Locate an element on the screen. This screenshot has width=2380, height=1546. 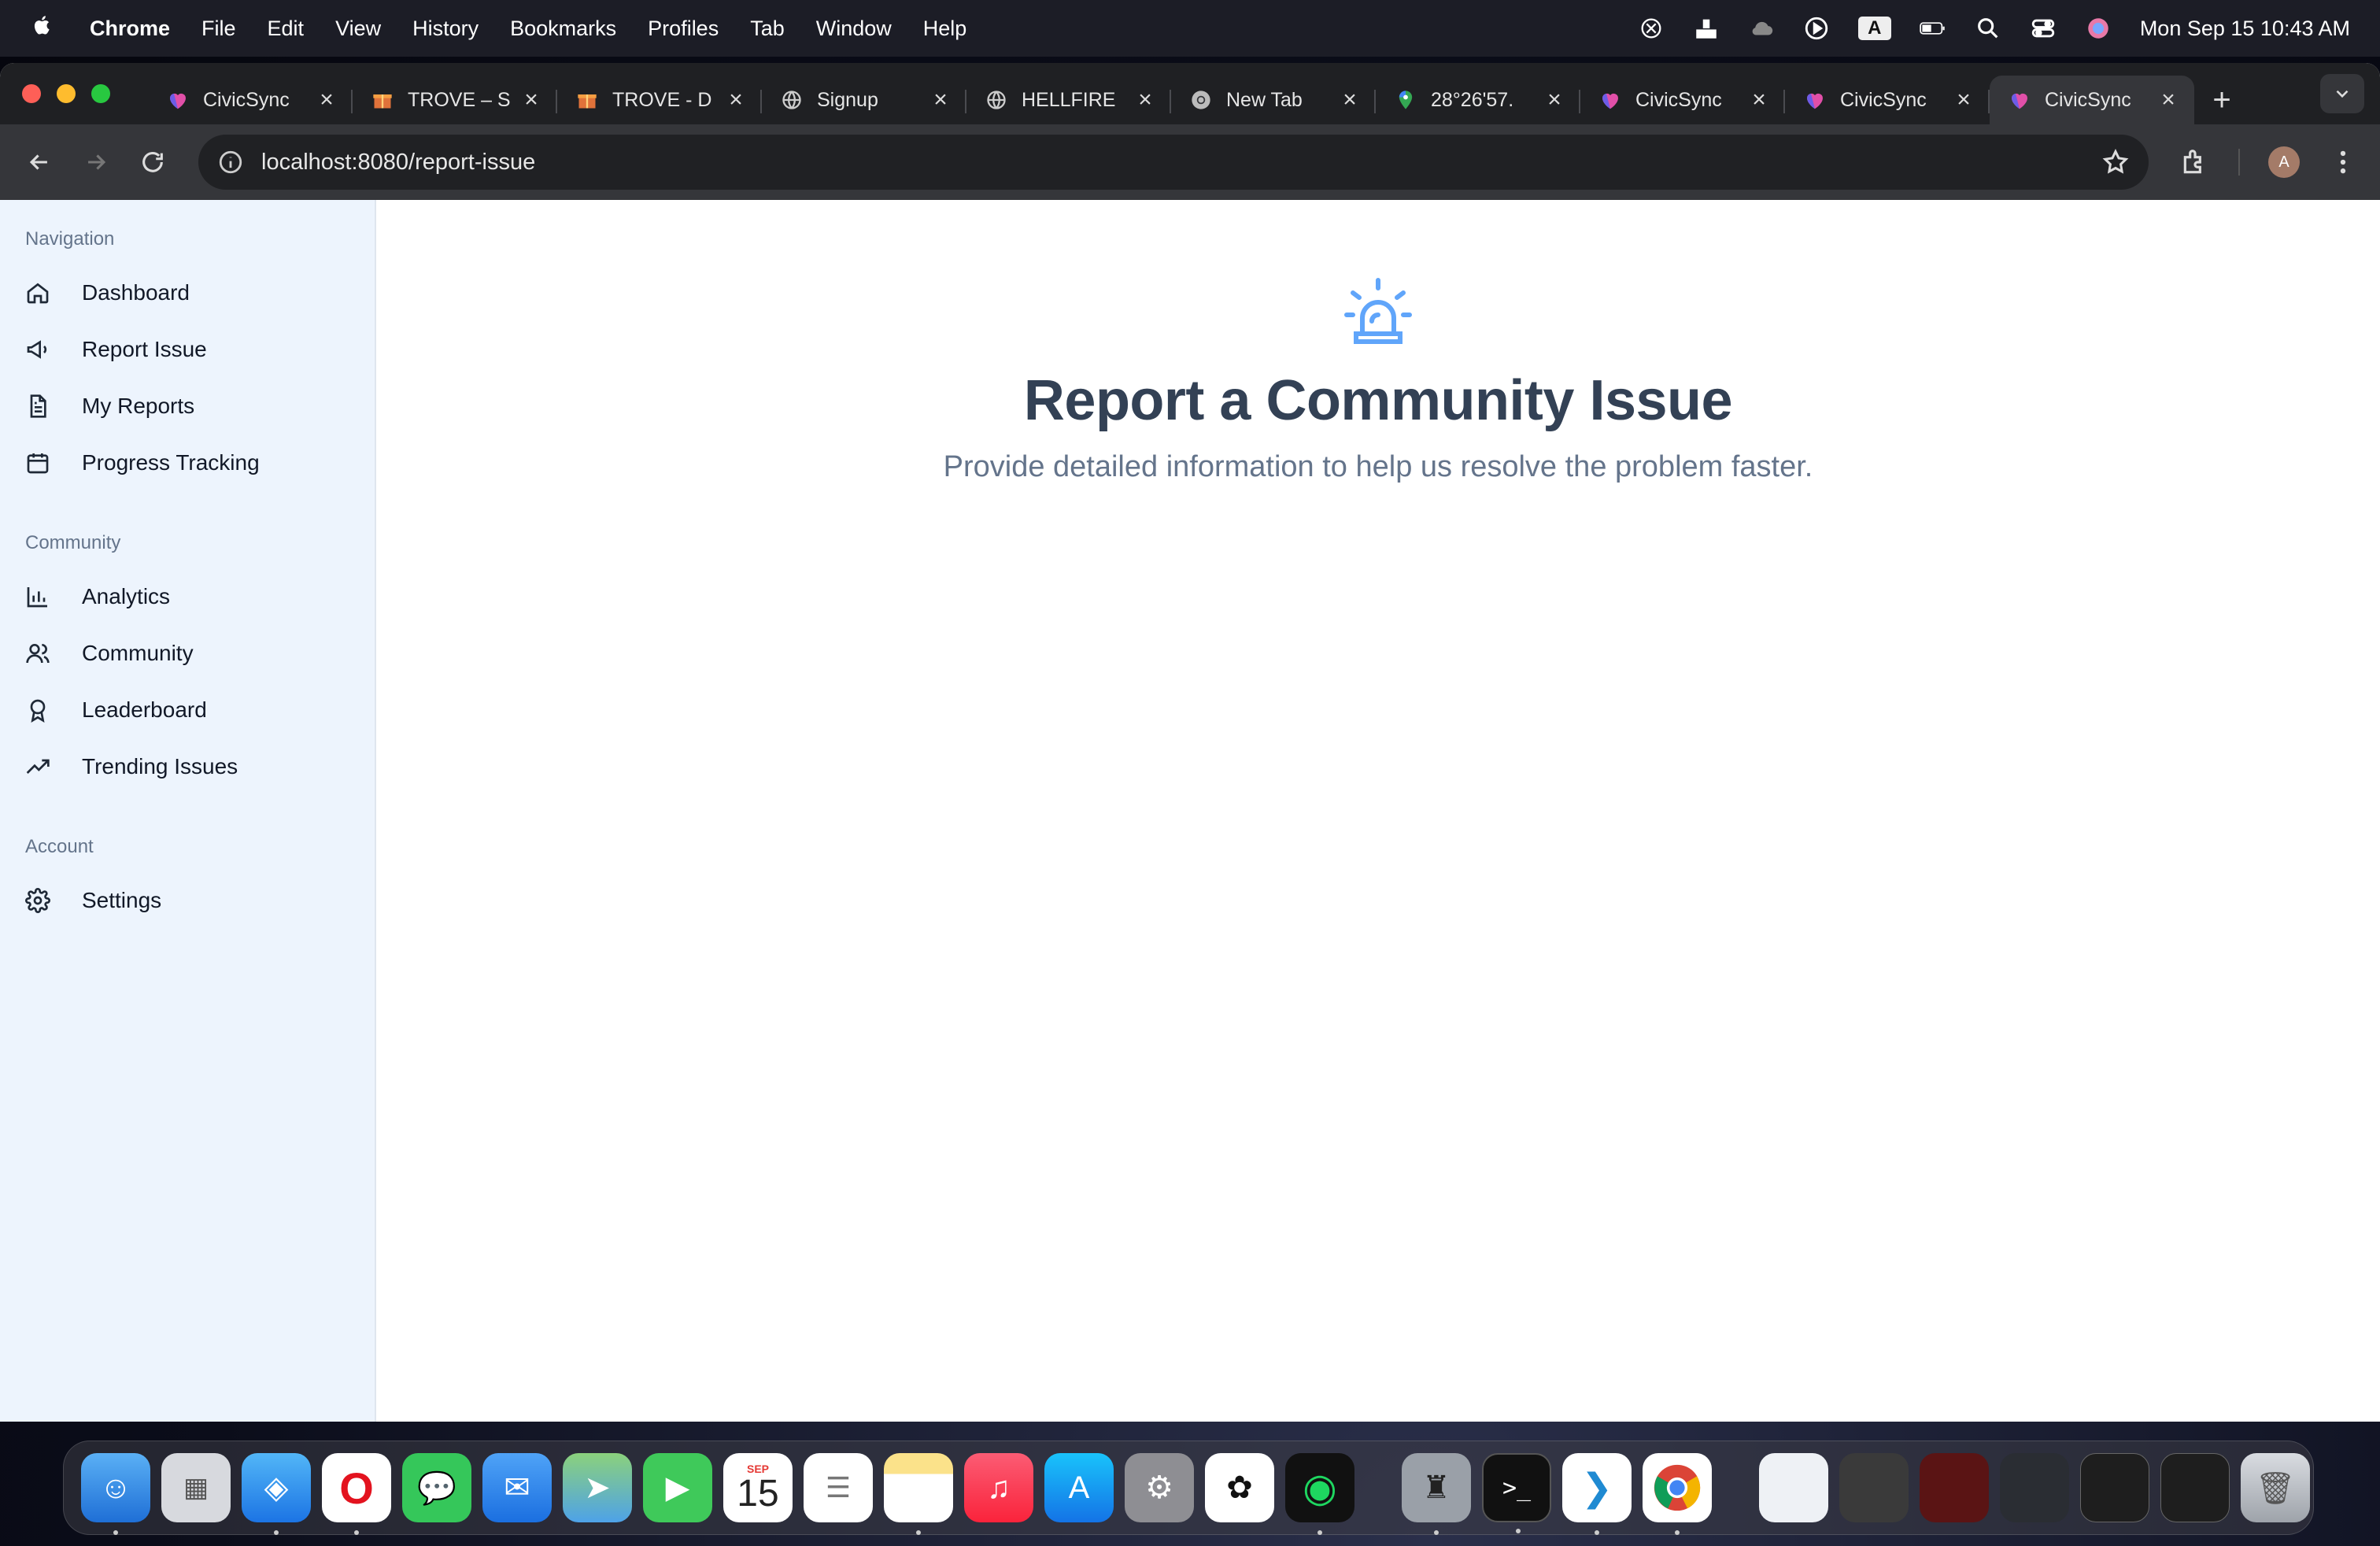
cloud-icon is located at coordinates (1761, 28).